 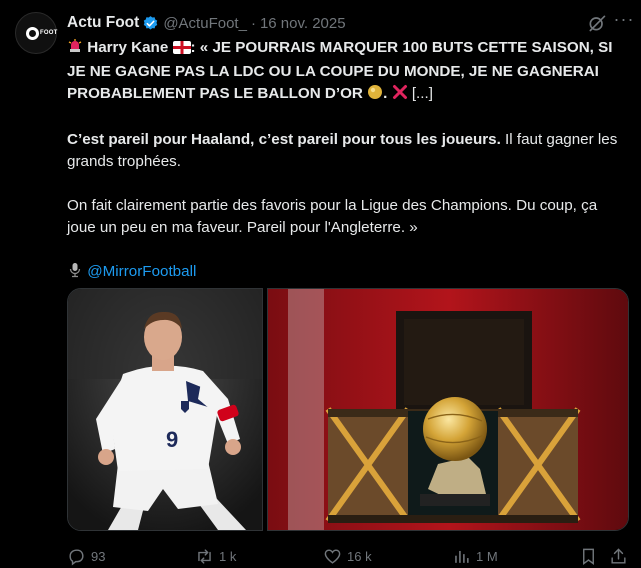 I want to click on avatar-logo-ring, so click(x=32, y=33).